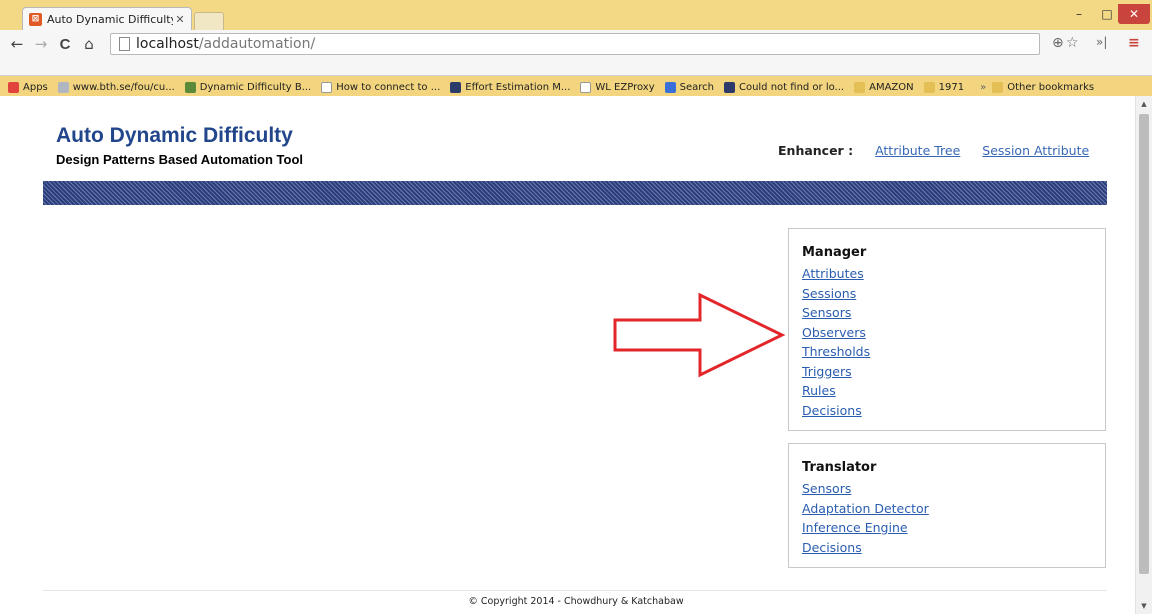  What do you see at coordinates (947, 528) in the screenshot?
I see `translator-inference-engine-link: Inference Engine` at bounding box center [947, 528].